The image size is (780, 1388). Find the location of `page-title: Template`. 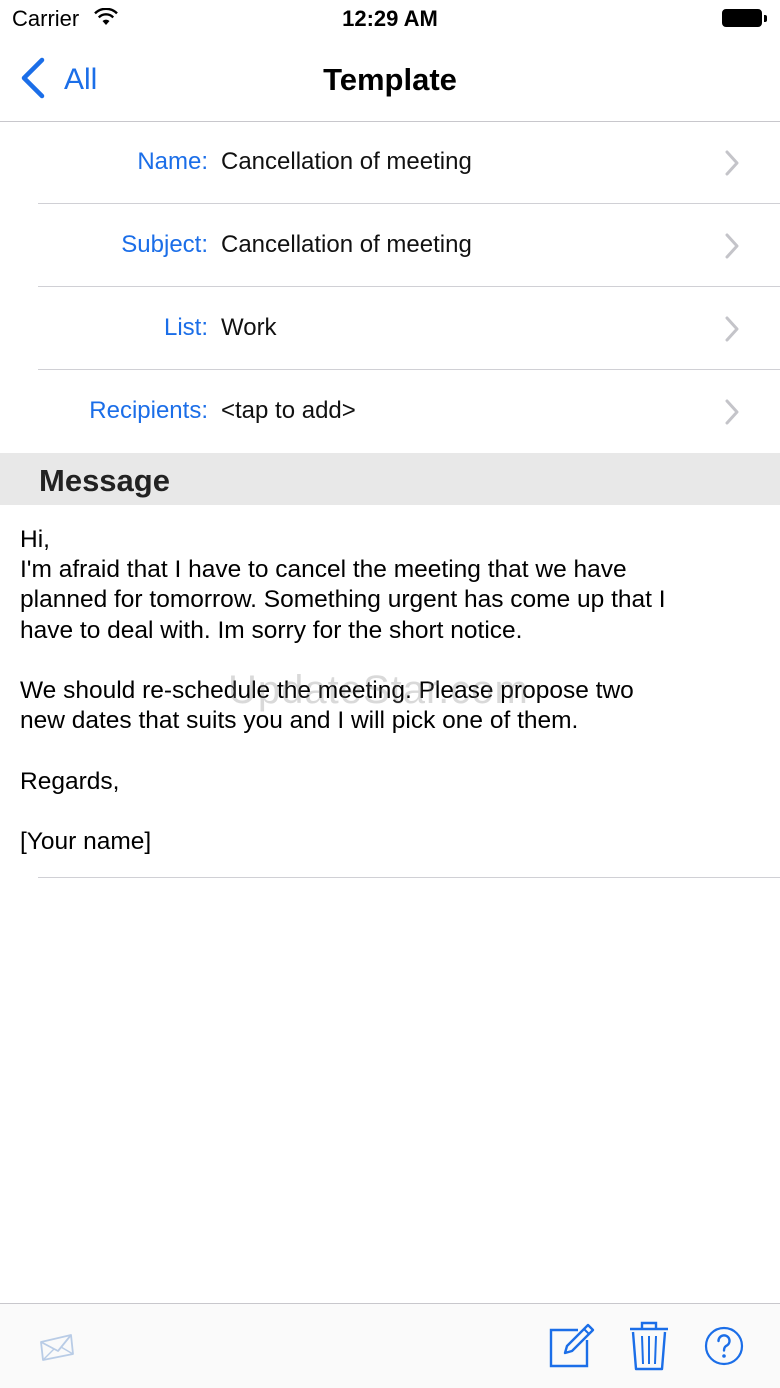

page-title: Template is located at coordinates (390, 79).